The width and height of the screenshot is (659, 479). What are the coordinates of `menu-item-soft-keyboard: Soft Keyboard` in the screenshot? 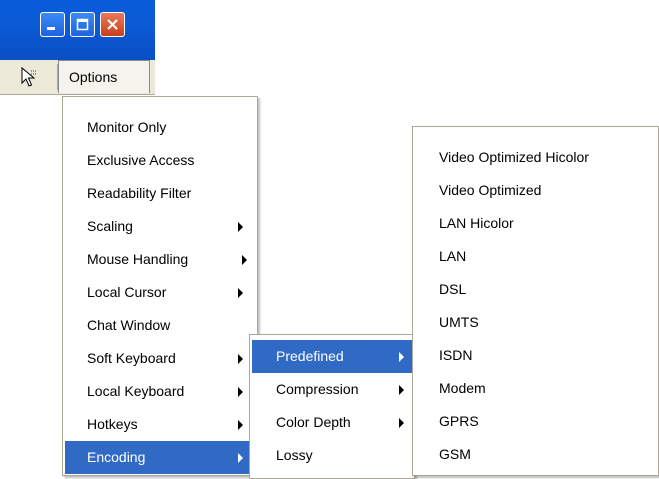 It's located at (160, 358).